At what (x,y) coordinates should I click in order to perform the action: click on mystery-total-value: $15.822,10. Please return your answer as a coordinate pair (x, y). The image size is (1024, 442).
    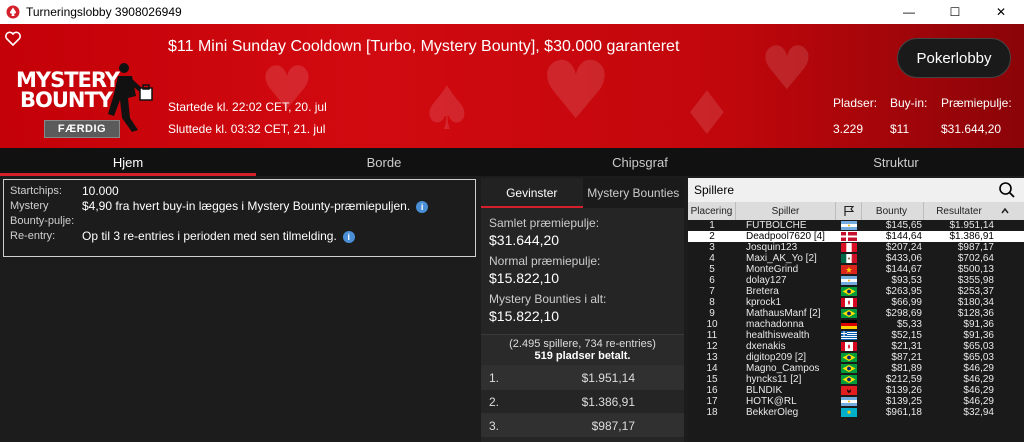
    Looking at the image, I should click on (524, 316).